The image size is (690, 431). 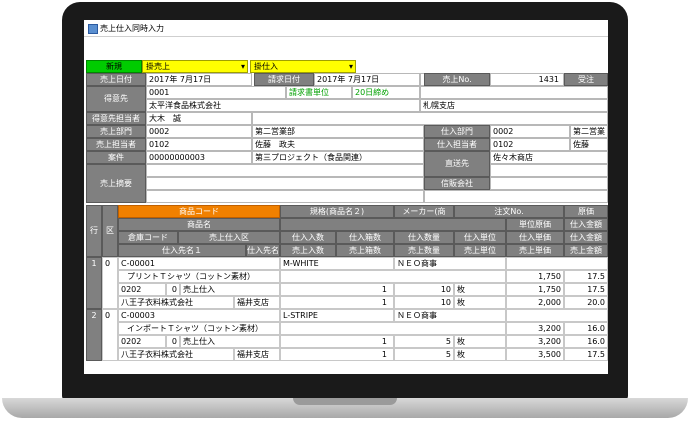 I want to click on grid-header-purchase-unit-price: 仕入単価, so click(x=535, y=237).